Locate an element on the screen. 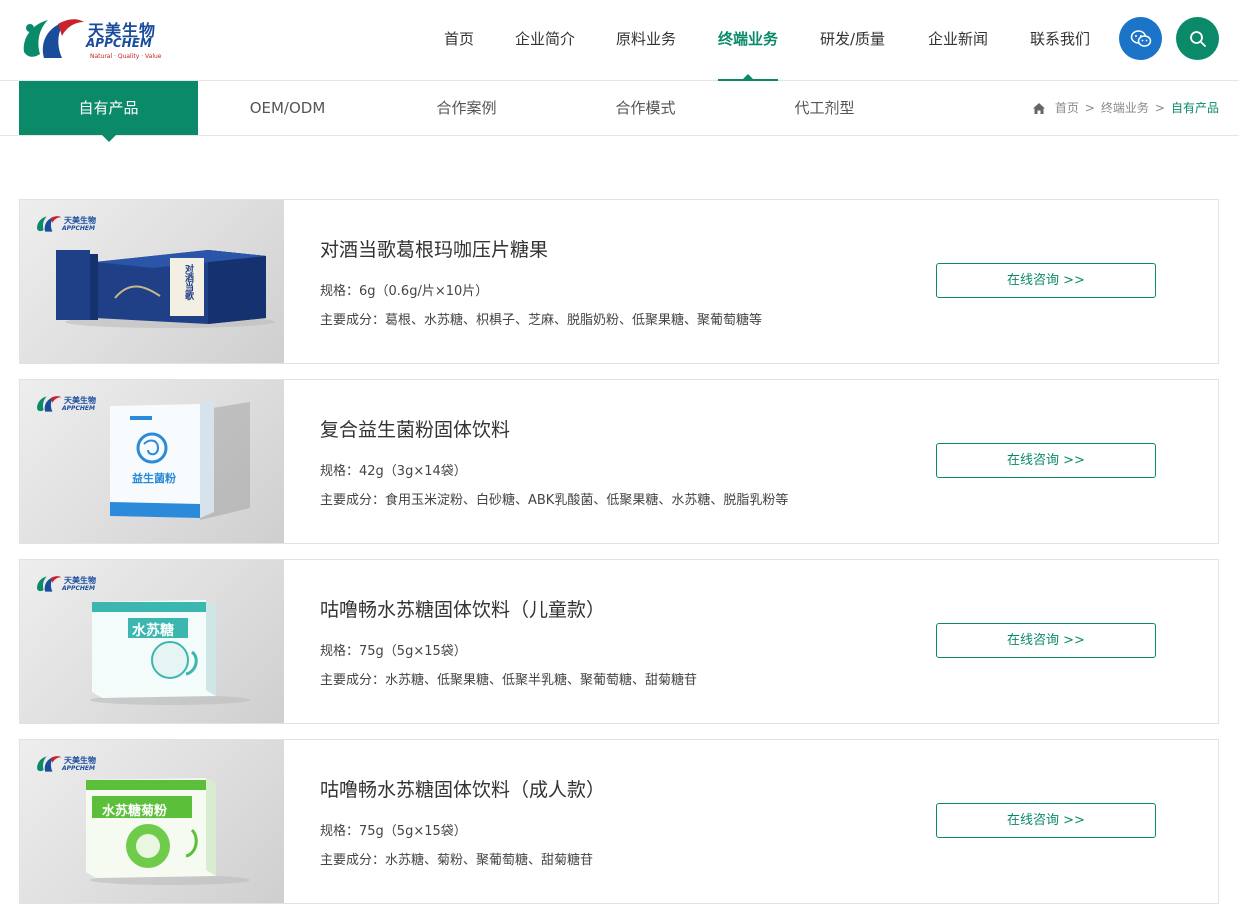 Image resolution: width=1239 pixels, height=914 pixels. product-box-text: 益生菌粉 is located at coordinates (154, 478).